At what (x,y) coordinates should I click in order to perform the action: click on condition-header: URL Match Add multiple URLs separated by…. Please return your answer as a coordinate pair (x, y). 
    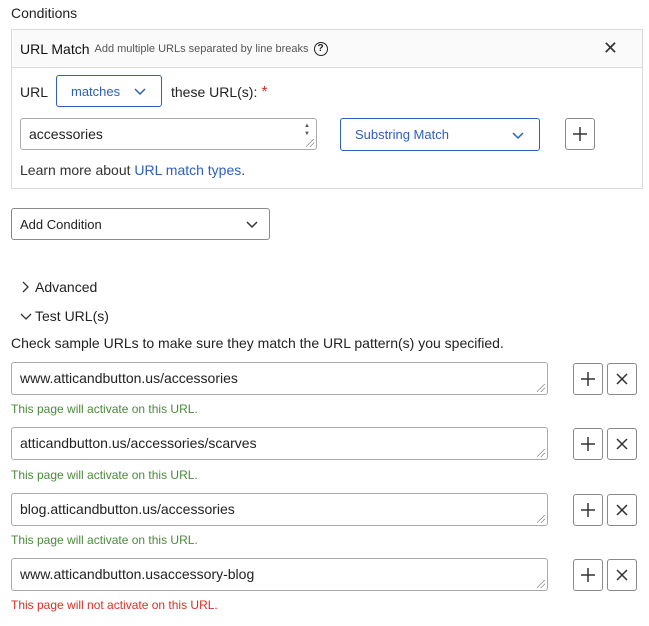
    Looking at the image, I should click on (327, 49).